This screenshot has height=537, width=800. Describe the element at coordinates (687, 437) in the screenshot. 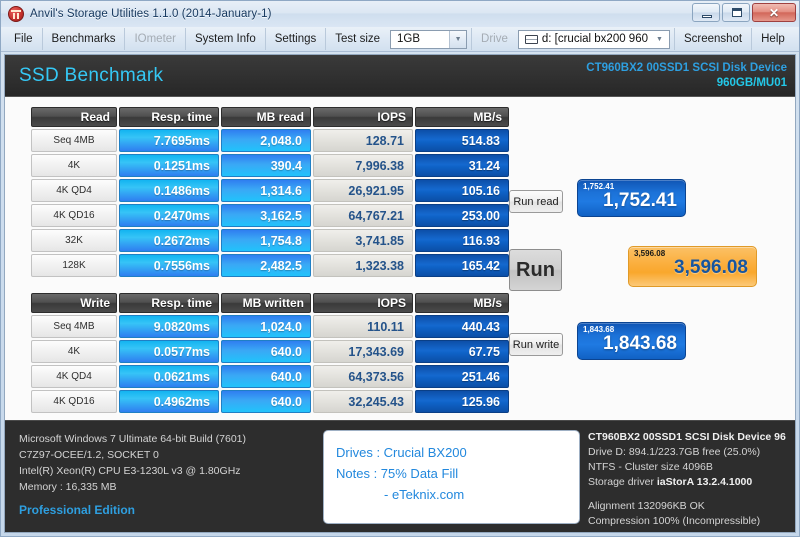

I see `drive-device-line: CT960BX2 00SSD1 SCSI Disk Device 96` at that location.